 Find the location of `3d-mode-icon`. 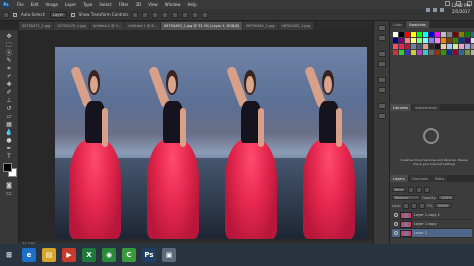

3d-mode-icon is located at coordinates (205, 14).